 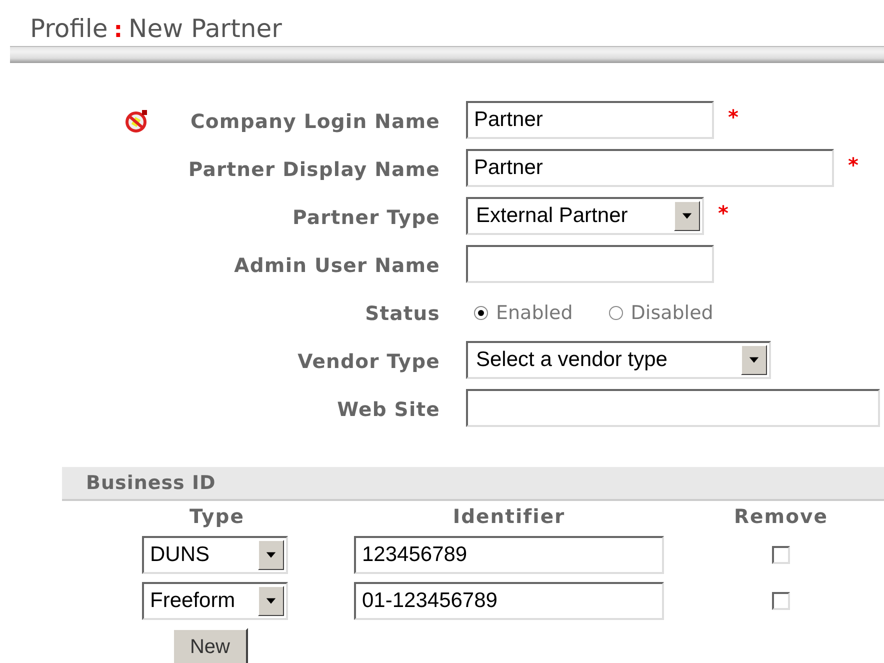 What do you see at coordinates (672, 313) in the screenshot?
I see `radio-label: Disabled` at bounding box center [672, 313].